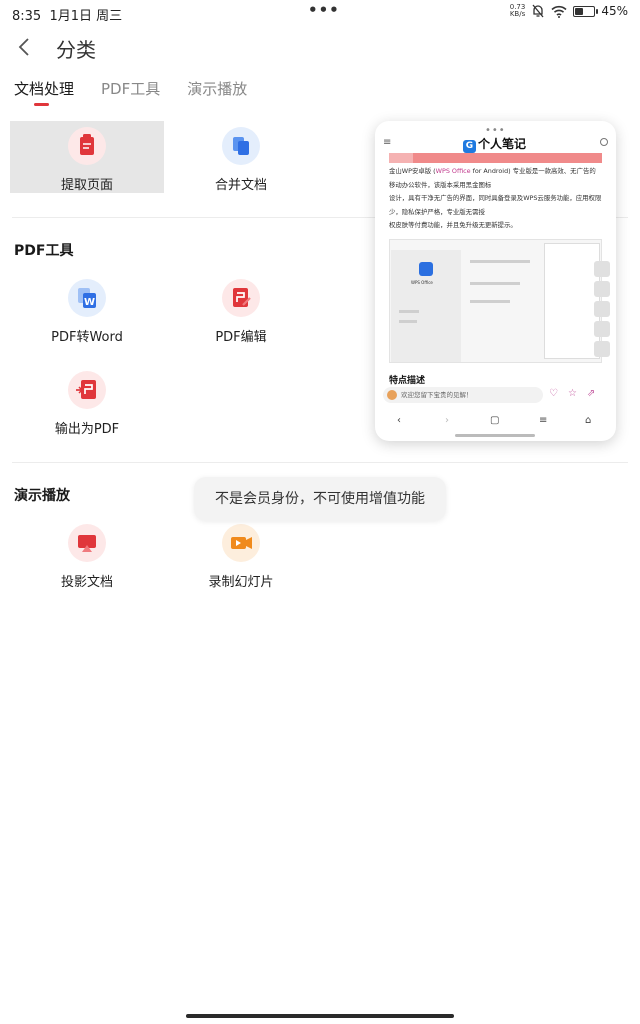  What do you see at coordinates (241, 337) in the screenshot?
I see `tool-label: PDF编辑` at bounding box center [241, 337].